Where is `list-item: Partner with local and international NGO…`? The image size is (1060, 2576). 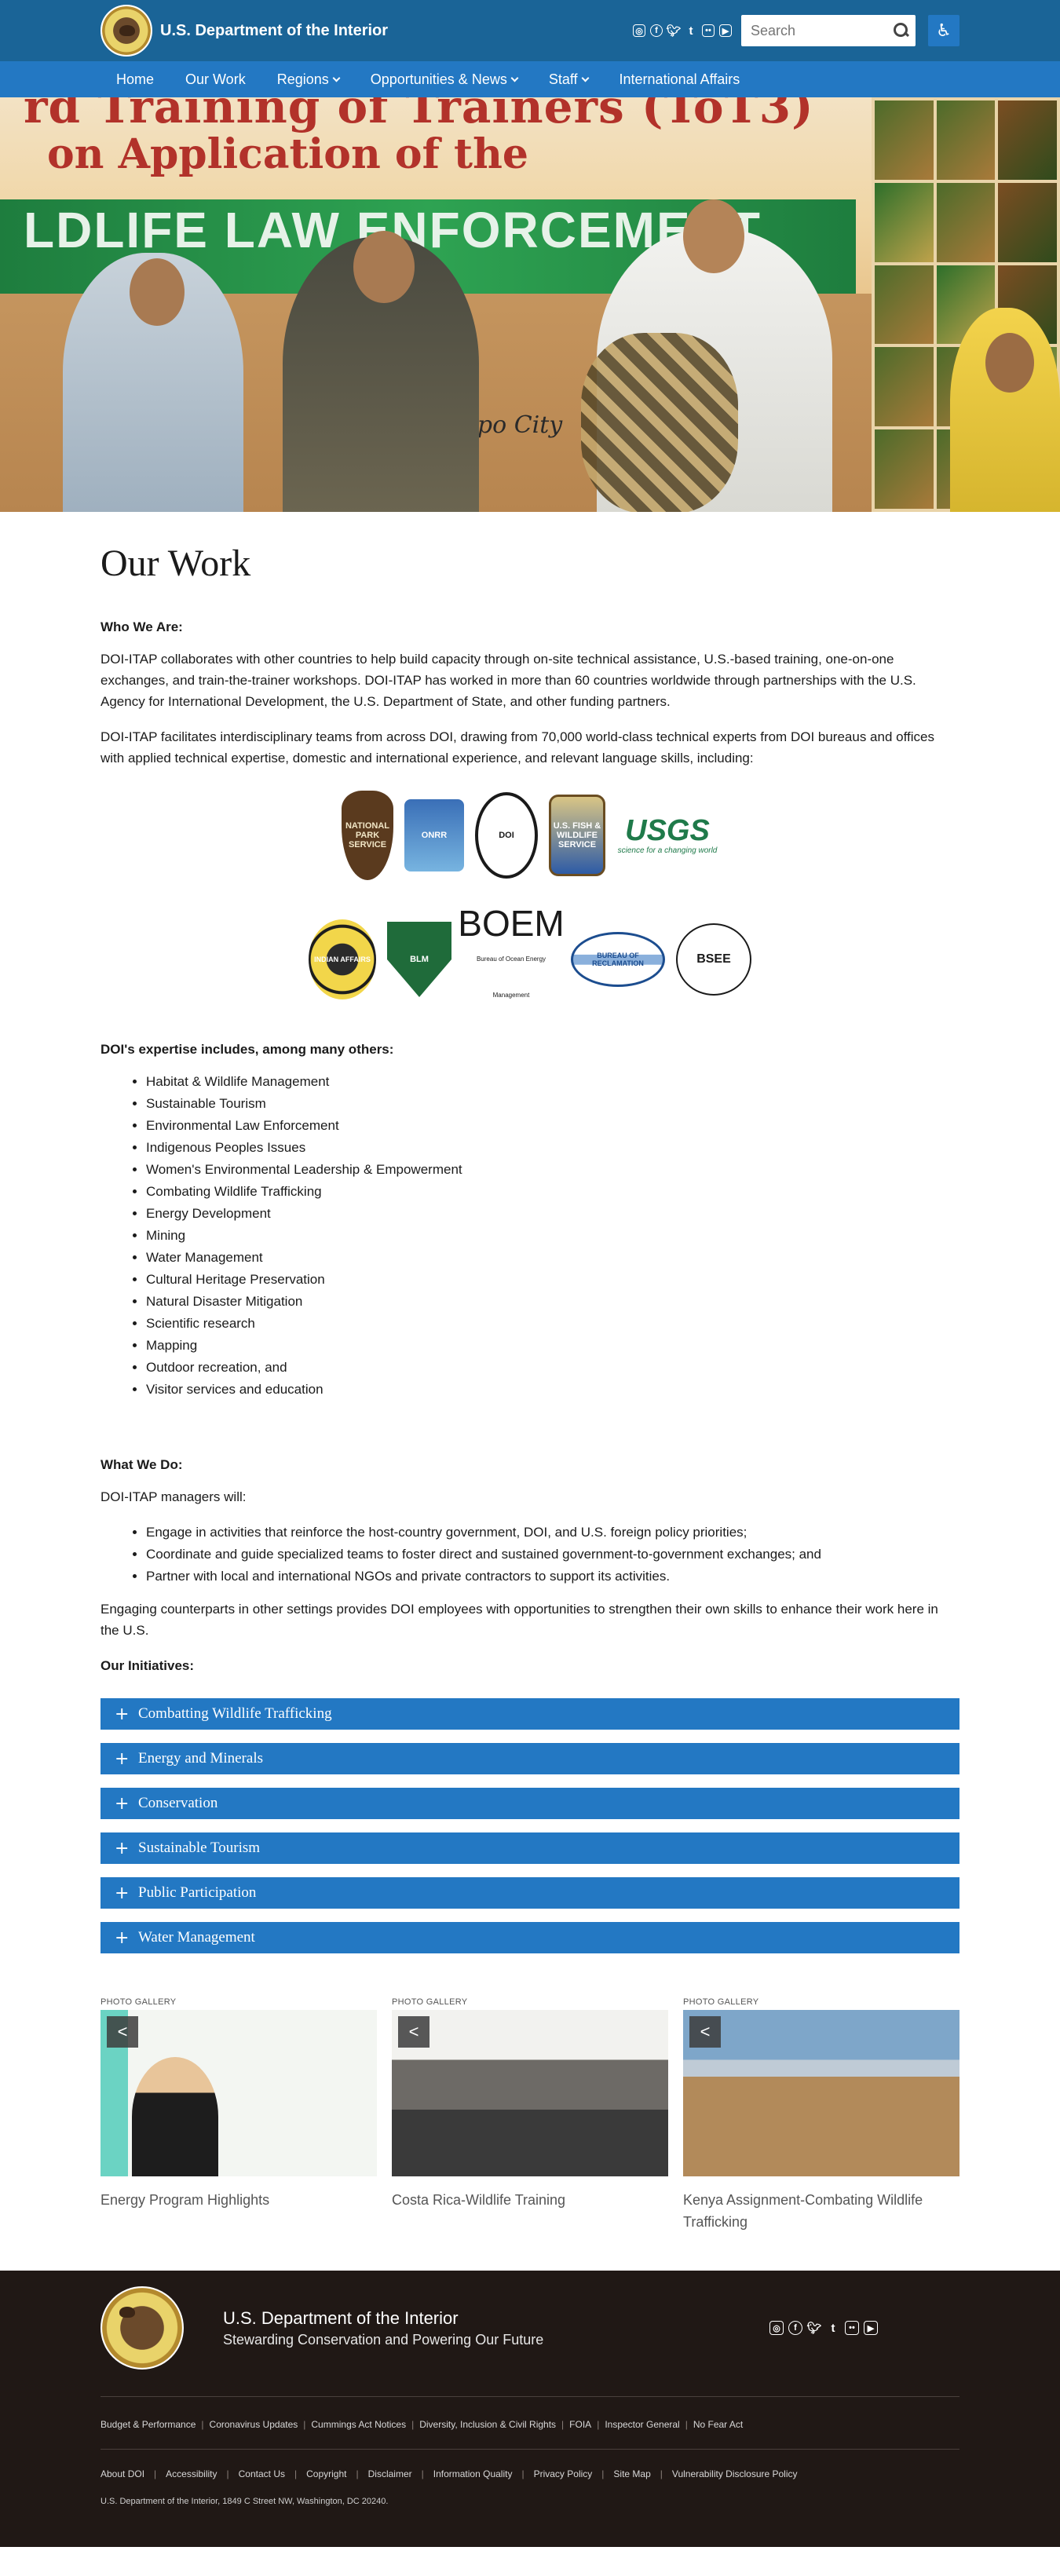 list-item: Partner with local and international NGO… is located at coordinates (553, 1577).